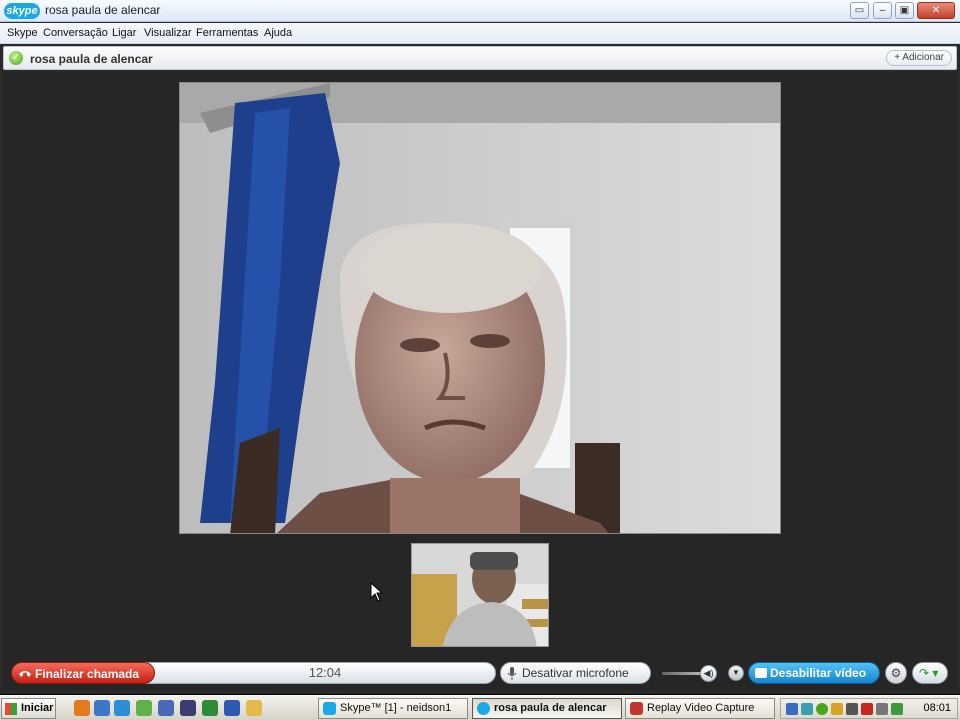 This screenshot has width=960, height=720. Describe the element at coordinates (254, 708) in the screenshot. I see `folder-icon` at that location.